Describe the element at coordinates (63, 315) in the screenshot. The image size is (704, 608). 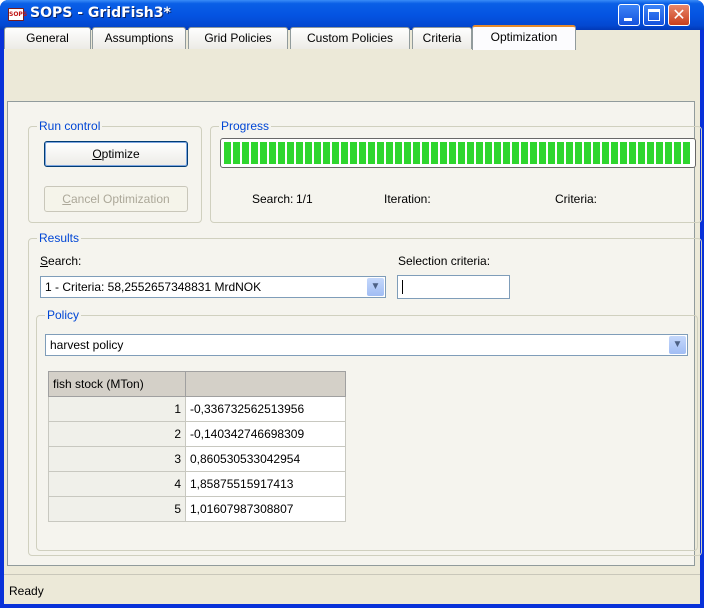
I see `policy-title: Policy` at that location.